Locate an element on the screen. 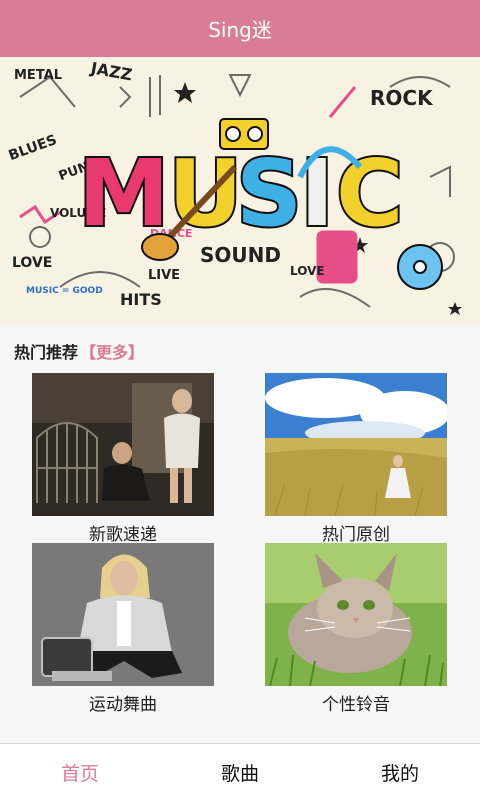 This screenshot has width=480, height=800. banner-word-s: S is located at coordinates (269, 193).